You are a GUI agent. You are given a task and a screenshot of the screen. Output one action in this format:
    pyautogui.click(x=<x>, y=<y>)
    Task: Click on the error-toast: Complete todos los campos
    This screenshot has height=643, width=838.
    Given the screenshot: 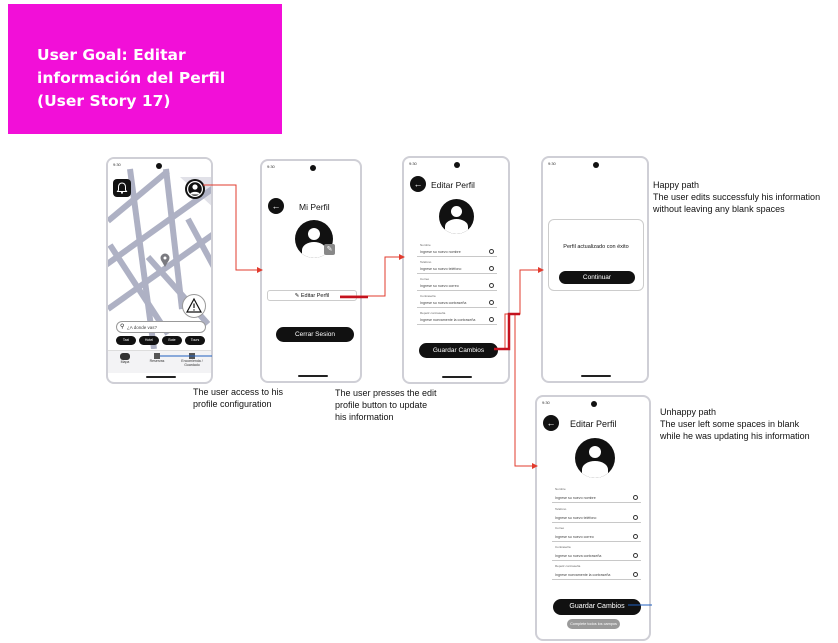 What is the action you would take?
    pyautogui.click(x=593, y=624)
    